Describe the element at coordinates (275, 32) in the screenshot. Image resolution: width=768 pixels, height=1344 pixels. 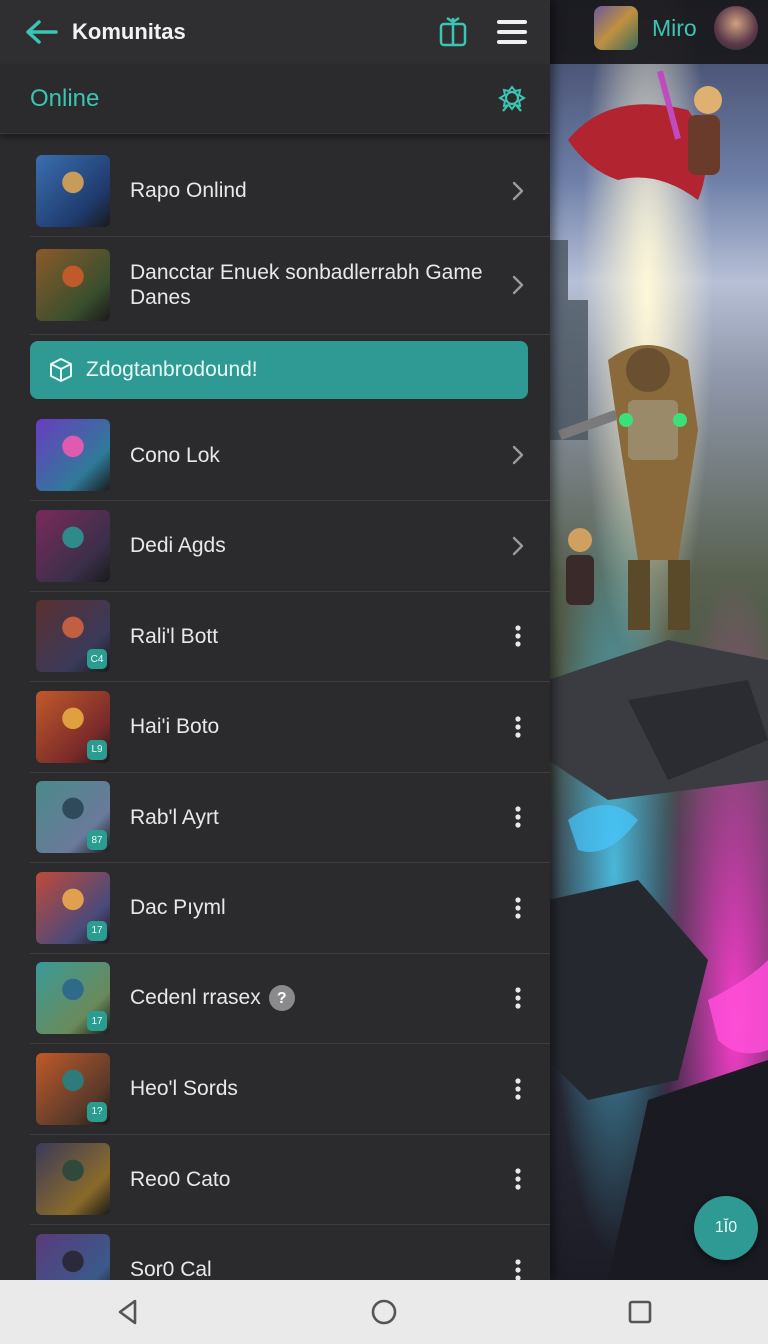
I see `drawer-topbar: Komunitas` at that location.